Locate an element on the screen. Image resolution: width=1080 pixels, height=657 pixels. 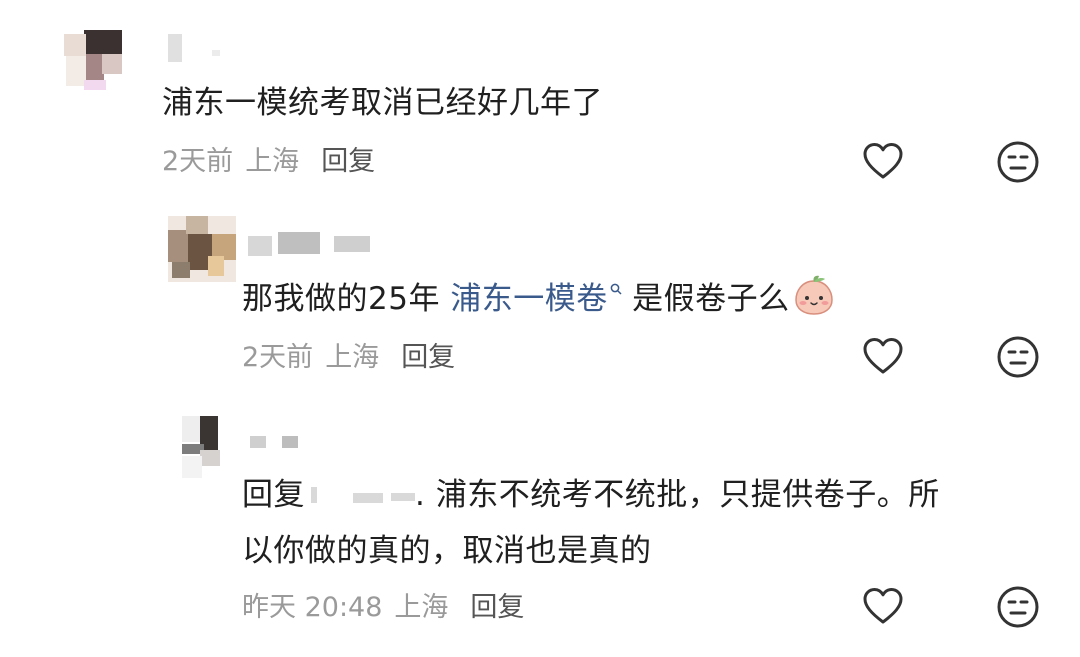
comment-text-part: 是假卷子么 is located at coordinates (705, 299).